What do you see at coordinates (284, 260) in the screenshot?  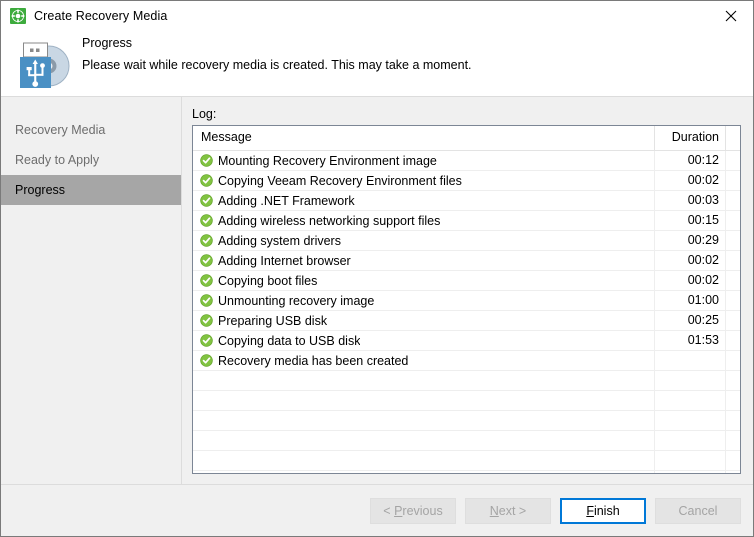 I see `log-message-text: Adding Internet browser` at bounding box center [284, 260].